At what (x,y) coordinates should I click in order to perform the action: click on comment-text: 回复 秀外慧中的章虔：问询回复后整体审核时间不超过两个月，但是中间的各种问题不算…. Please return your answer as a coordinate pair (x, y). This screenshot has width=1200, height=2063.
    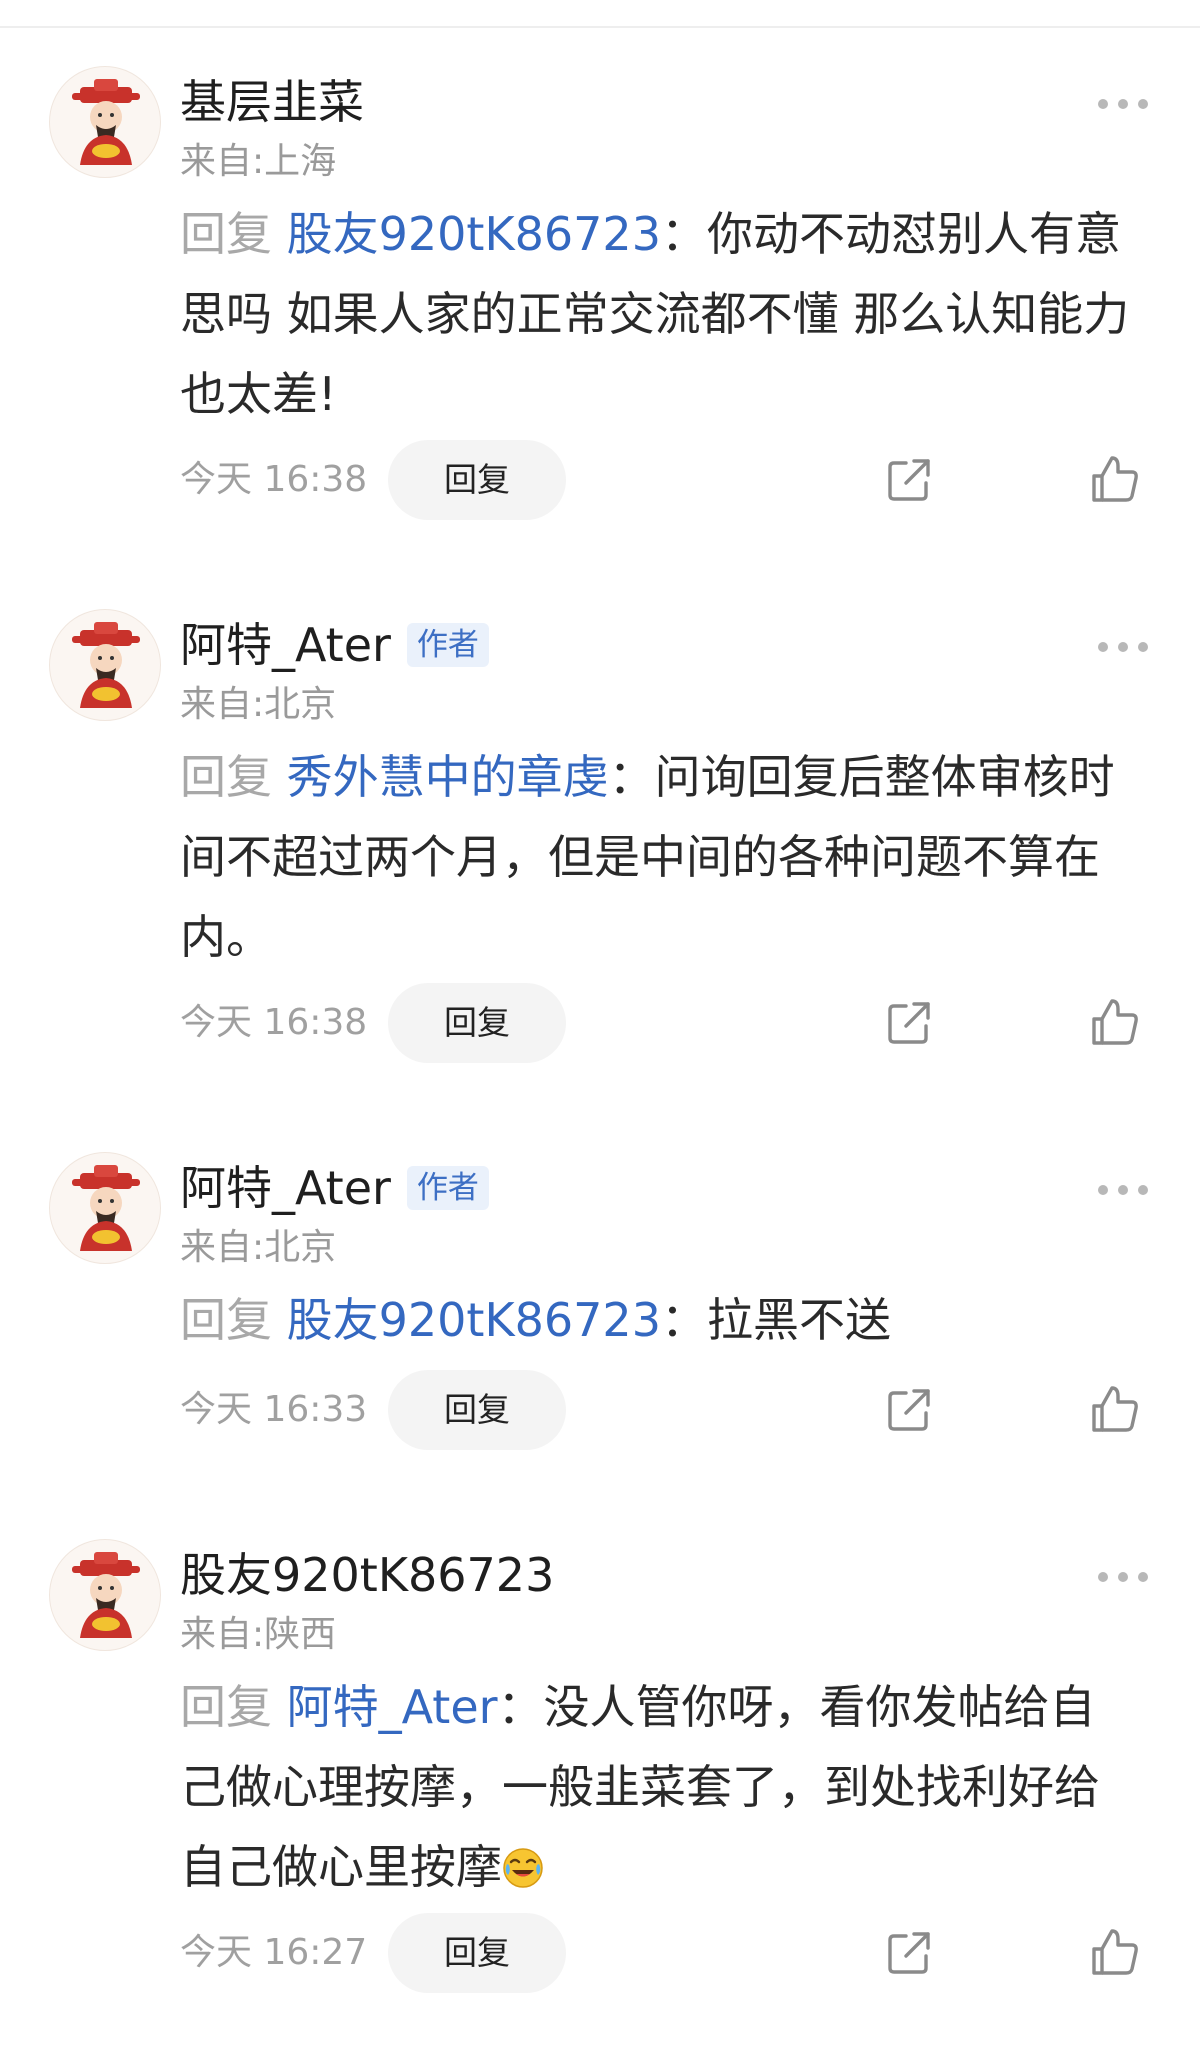
    Looking at the image, I should click on (660, 857).